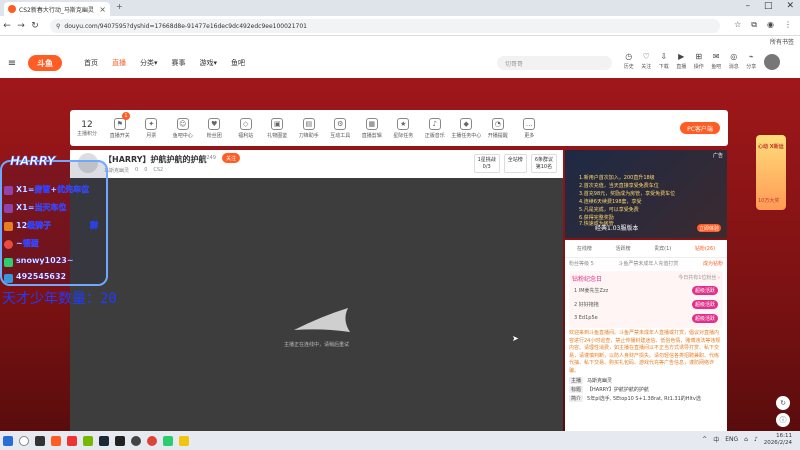  What do you see at coordinates (699, 278) in the screenshot?
I see `card-more-link: 今日共有1位粉丝 ›` at bounding box center [699, 278].